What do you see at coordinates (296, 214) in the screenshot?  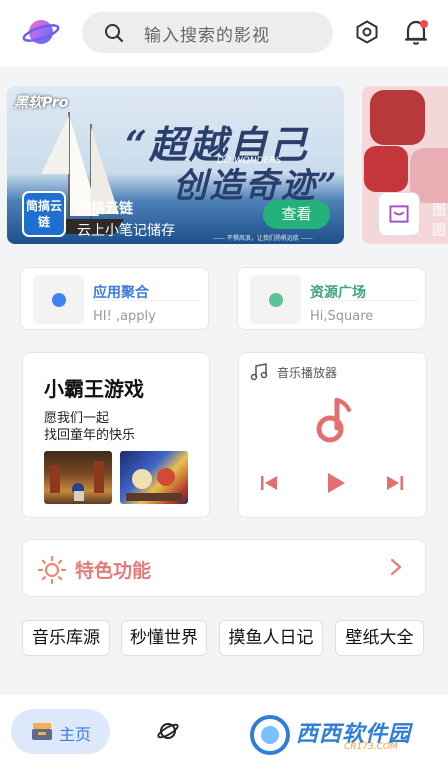 I see `banner-view-button: 查看` at bounding box center [296, 214].